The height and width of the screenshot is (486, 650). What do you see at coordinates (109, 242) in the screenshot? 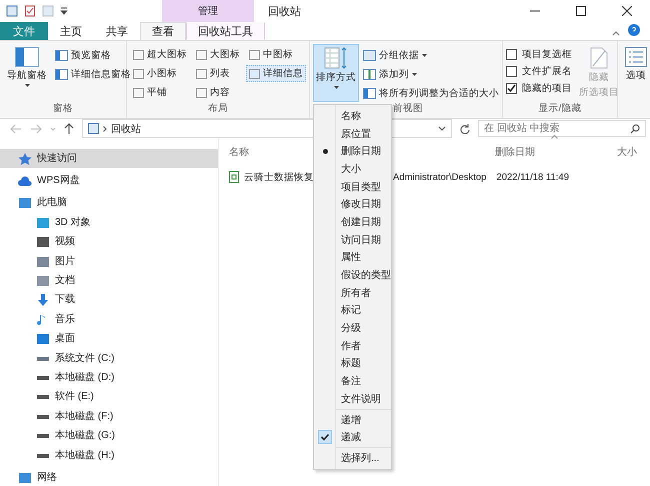
I see `nav-item: 视频` at bounding box center [109, 242].